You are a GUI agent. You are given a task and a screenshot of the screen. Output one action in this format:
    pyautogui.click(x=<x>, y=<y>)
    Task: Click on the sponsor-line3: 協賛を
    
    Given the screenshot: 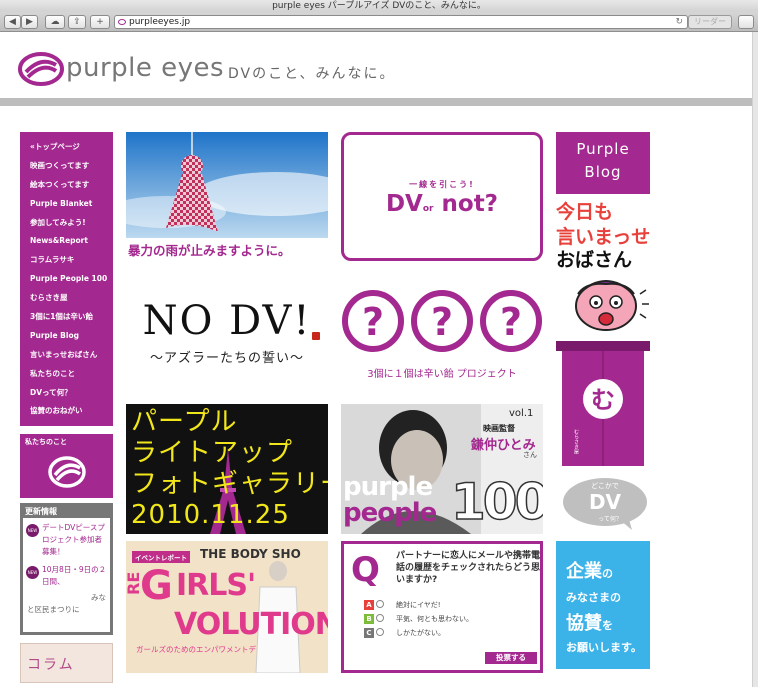 What is the action you would take?
    pyautogui.click(x=589, y=622)
    